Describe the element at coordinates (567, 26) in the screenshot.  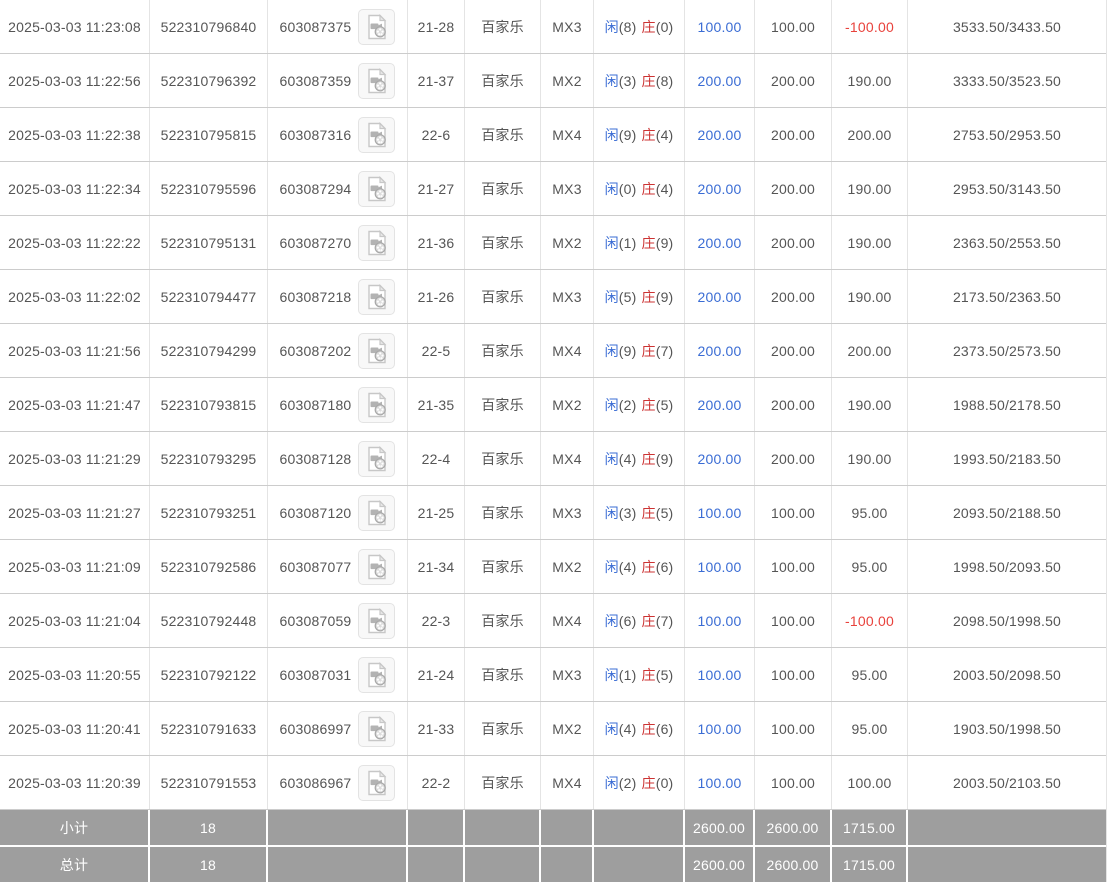
I see `cell-table-code: MX3` at that location.